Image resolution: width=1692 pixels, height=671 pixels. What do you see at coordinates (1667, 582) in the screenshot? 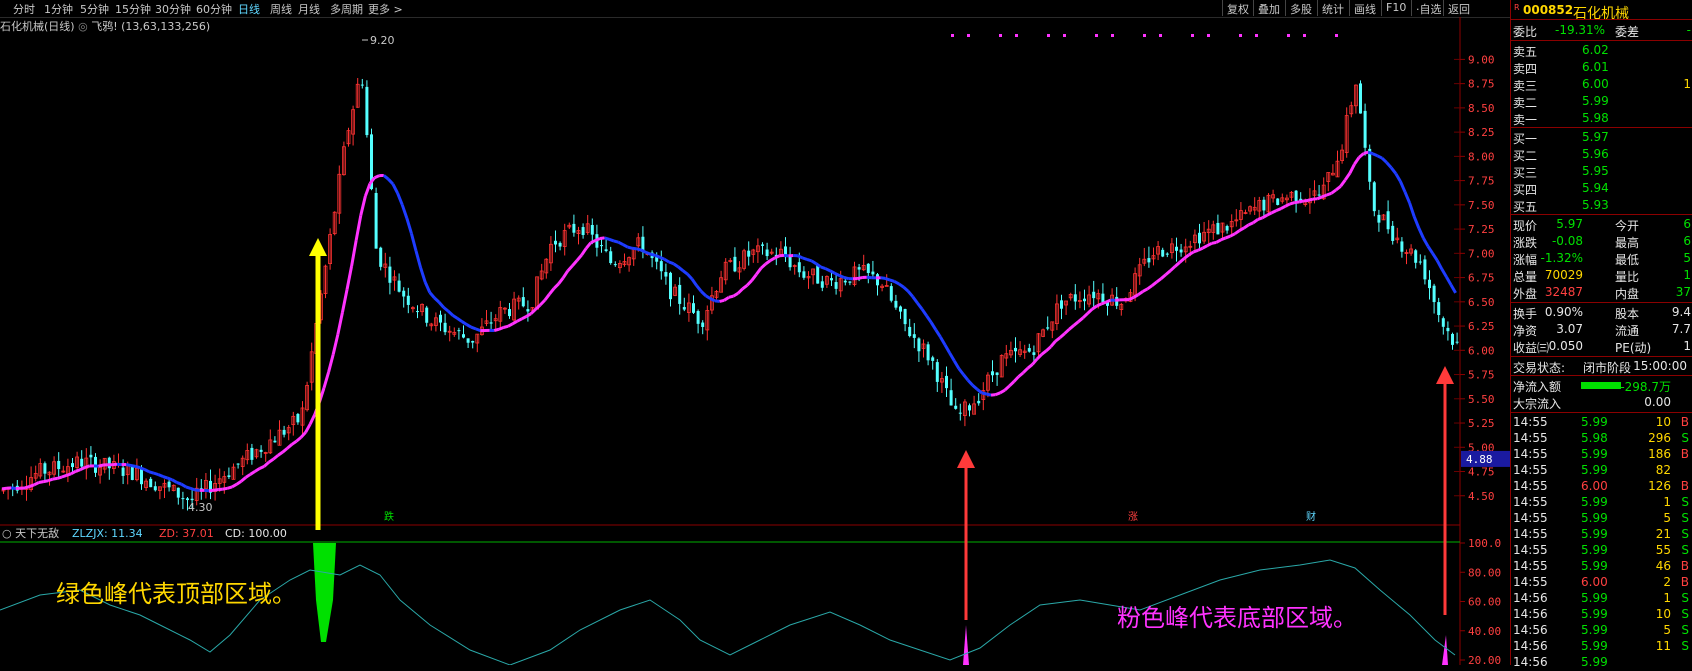
I see `tick-volume: 2` at bounding box center [1667, 582].